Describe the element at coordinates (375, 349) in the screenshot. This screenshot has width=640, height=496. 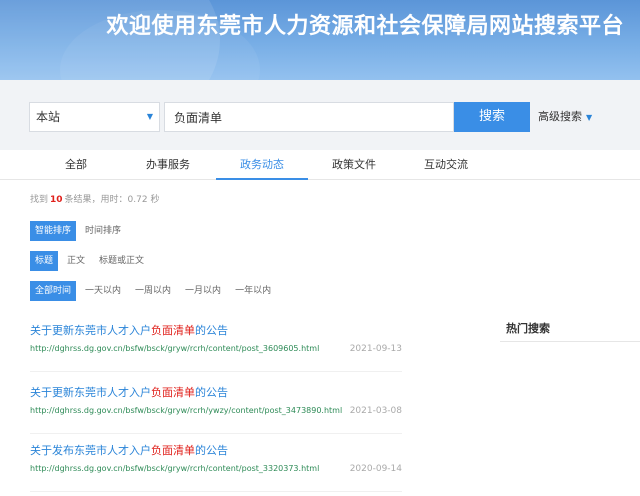
I see `result-date: 2021-09-13` at that location.